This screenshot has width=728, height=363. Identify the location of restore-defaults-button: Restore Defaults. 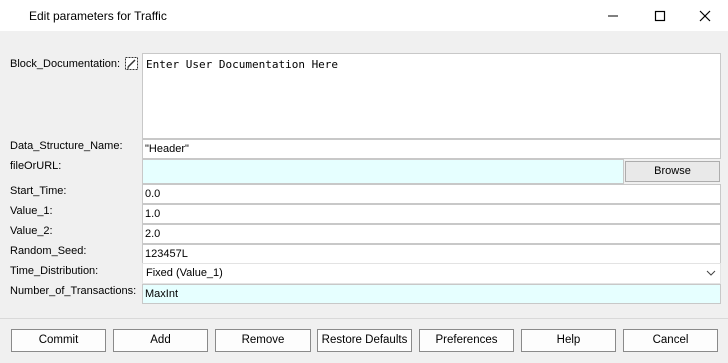
(364, 340).